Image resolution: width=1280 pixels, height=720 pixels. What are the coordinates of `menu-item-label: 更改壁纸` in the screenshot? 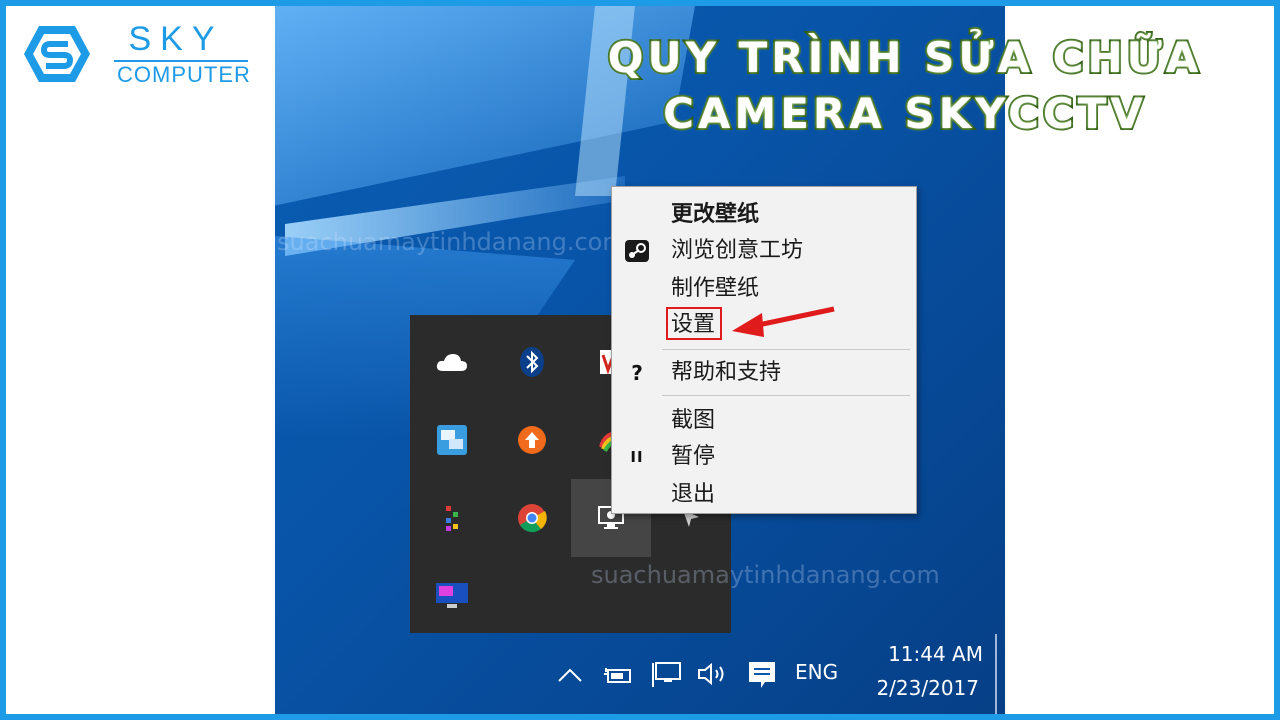 It's located at (715, 214).